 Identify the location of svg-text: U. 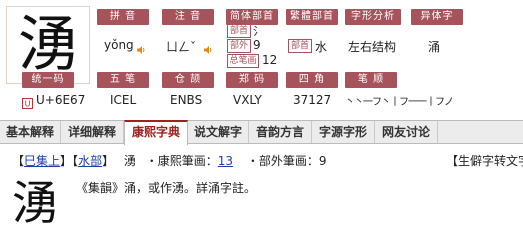
(28, 104).